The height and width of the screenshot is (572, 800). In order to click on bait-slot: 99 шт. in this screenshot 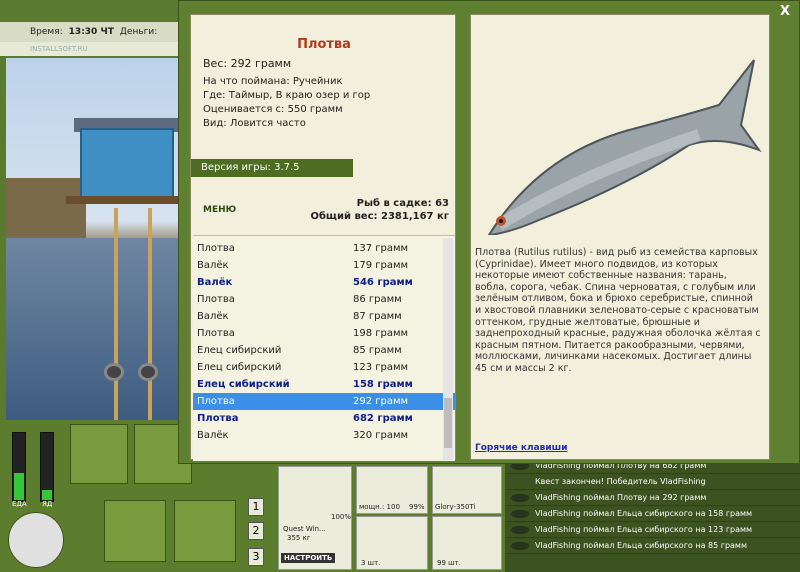, I will do `click(467, 543)`.